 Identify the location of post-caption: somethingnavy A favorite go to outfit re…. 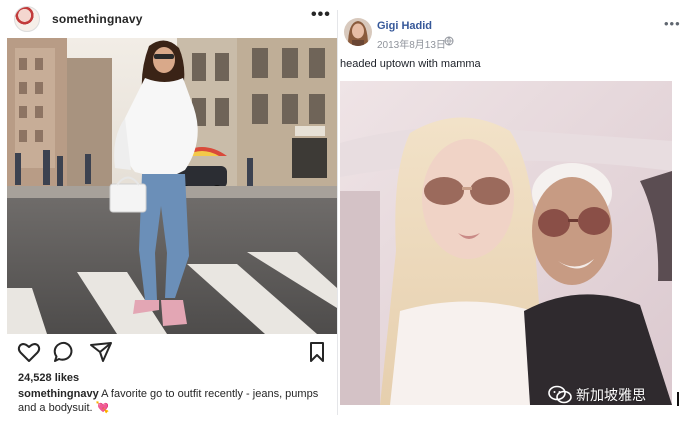
(177, 401).